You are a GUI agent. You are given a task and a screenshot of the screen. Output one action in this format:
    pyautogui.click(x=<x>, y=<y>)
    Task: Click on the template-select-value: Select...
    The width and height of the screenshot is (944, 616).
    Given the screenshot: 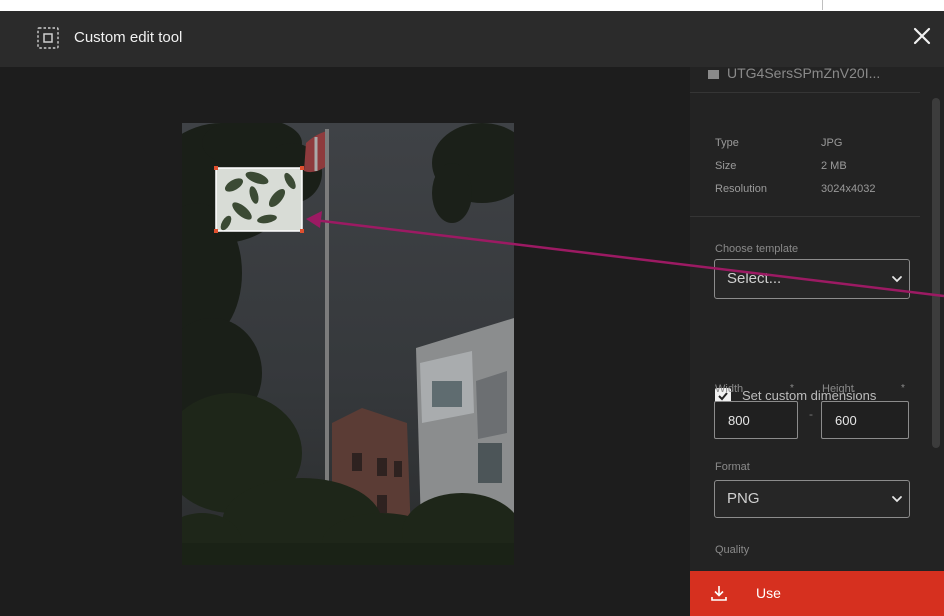 What is the action you would take?
    pyautogui.click(x=754, y=278)
    